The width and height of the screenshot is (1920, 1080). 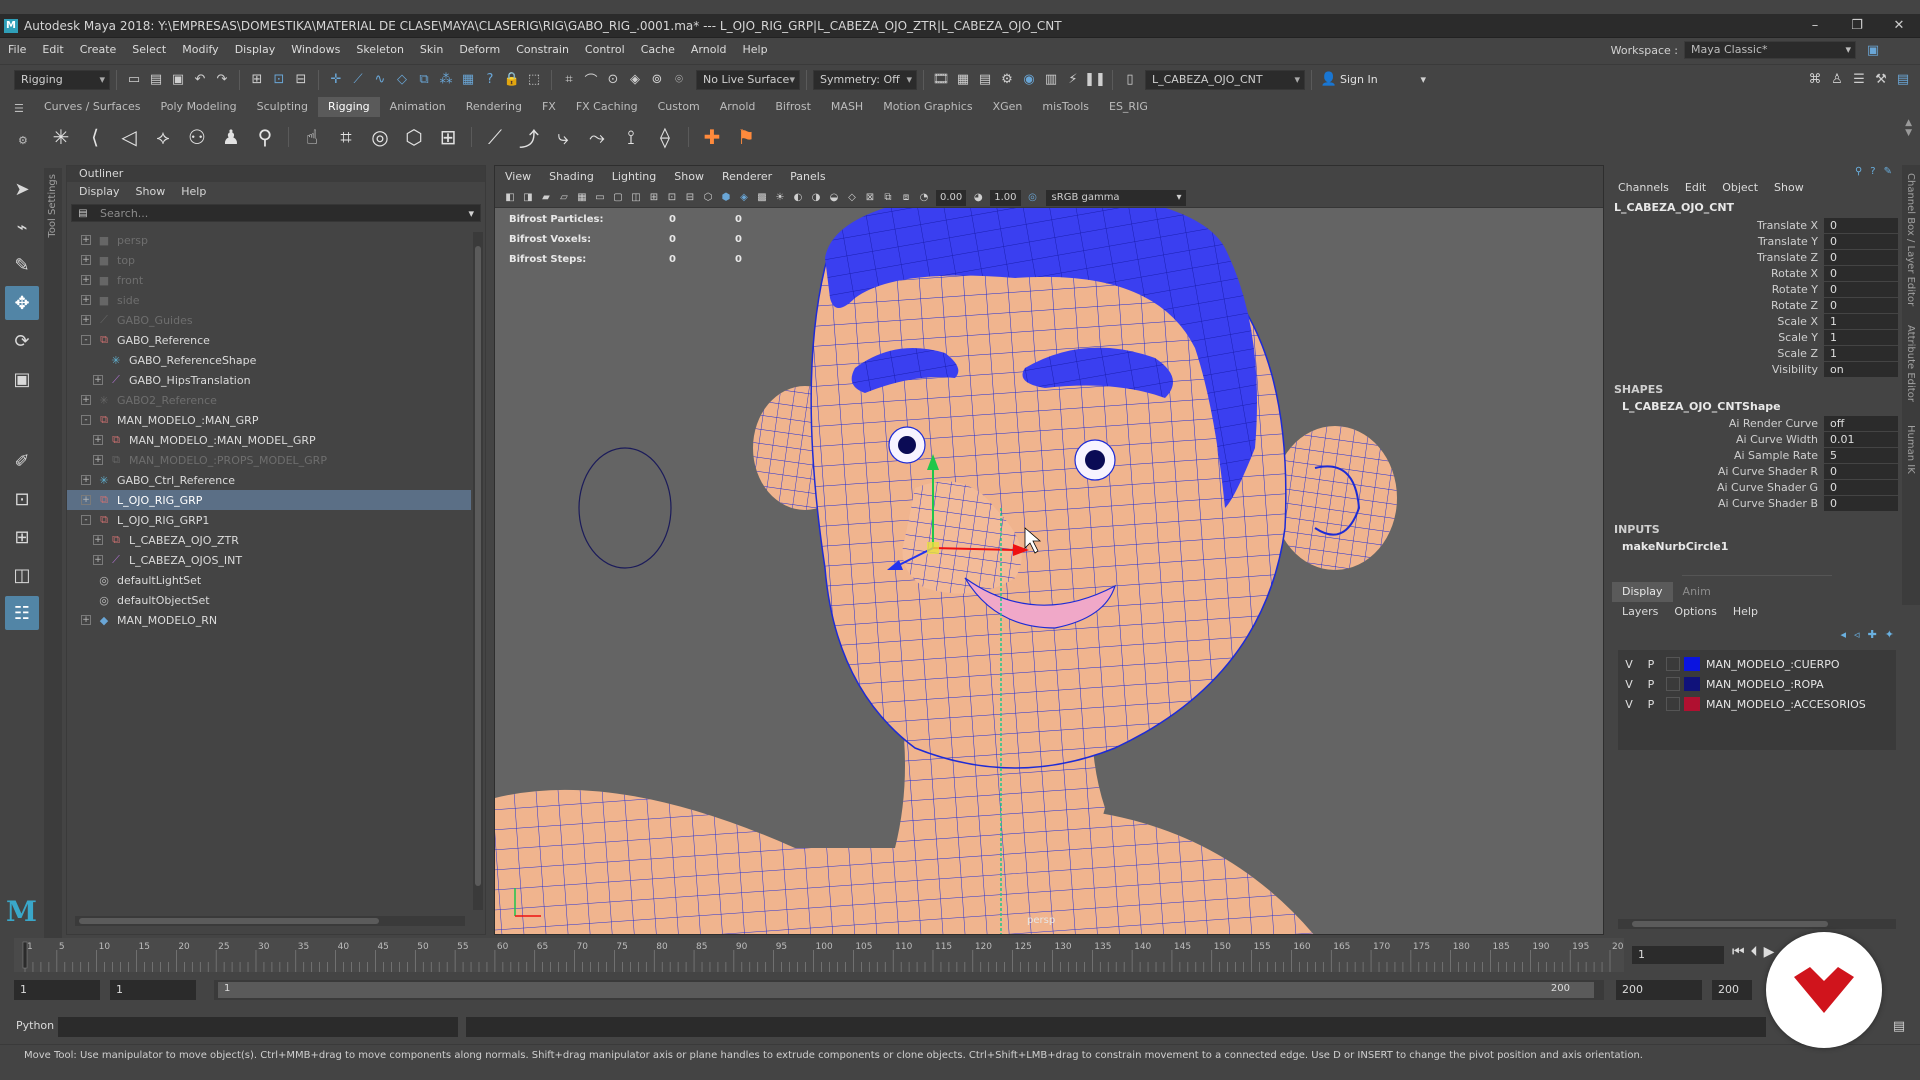 I want to click on layer-color-swatch, so click(x=1692, y=704).